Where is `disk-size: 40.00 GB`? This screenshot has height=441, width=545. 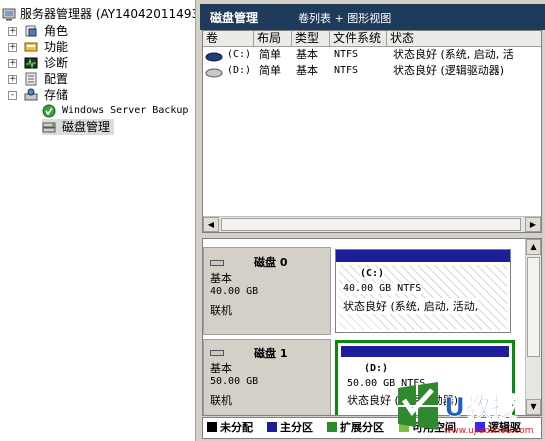 disk-size: 40.00 GB is located at coordinates (234, 291).